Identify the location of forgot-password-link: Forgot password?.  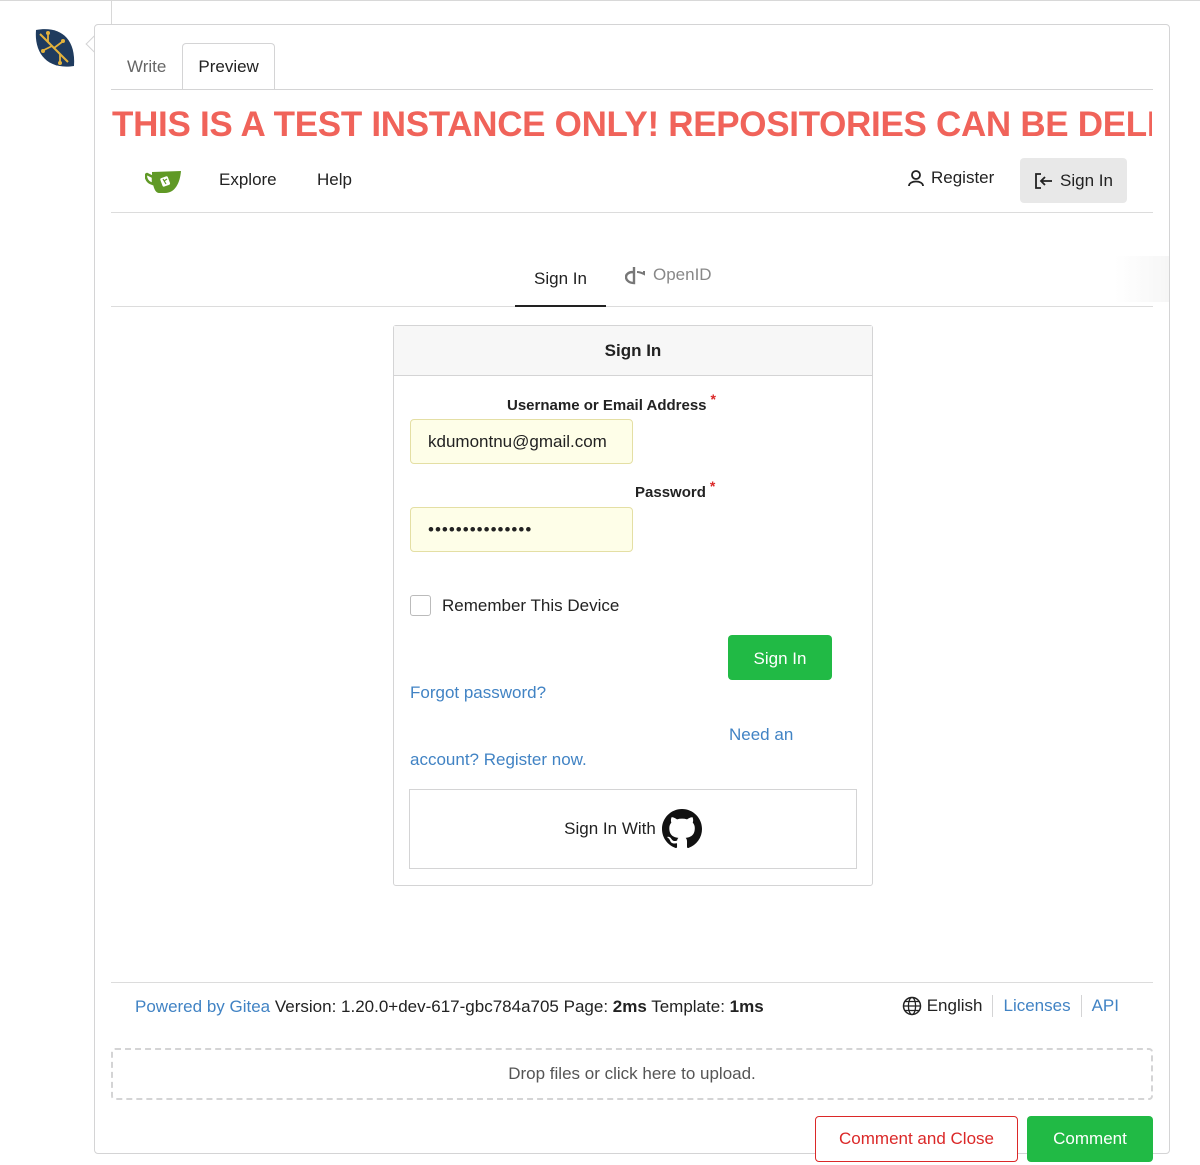
(478, 693).